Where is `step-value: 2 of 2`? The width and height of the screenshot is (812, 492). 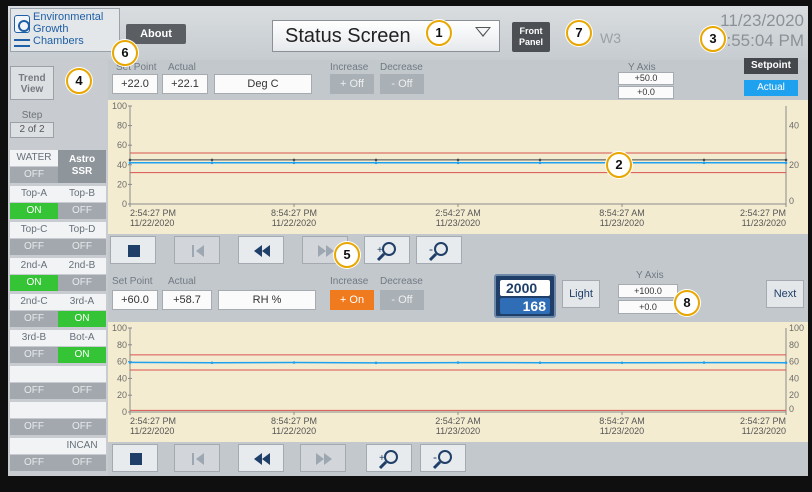
step-value: 2 of 2 is located at coordinates (32, 130).